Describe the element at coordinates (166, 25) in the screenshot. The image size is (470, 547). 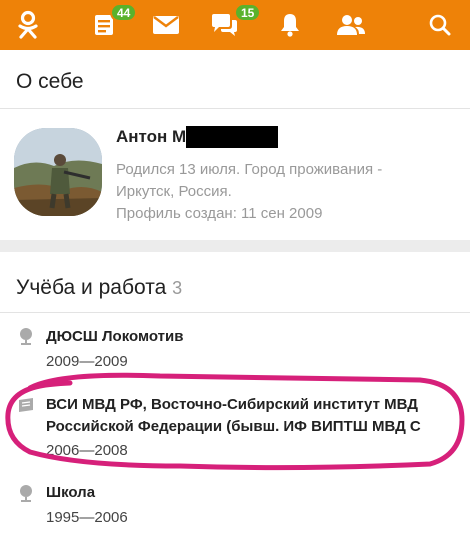
I see `mail-icon` at that location.